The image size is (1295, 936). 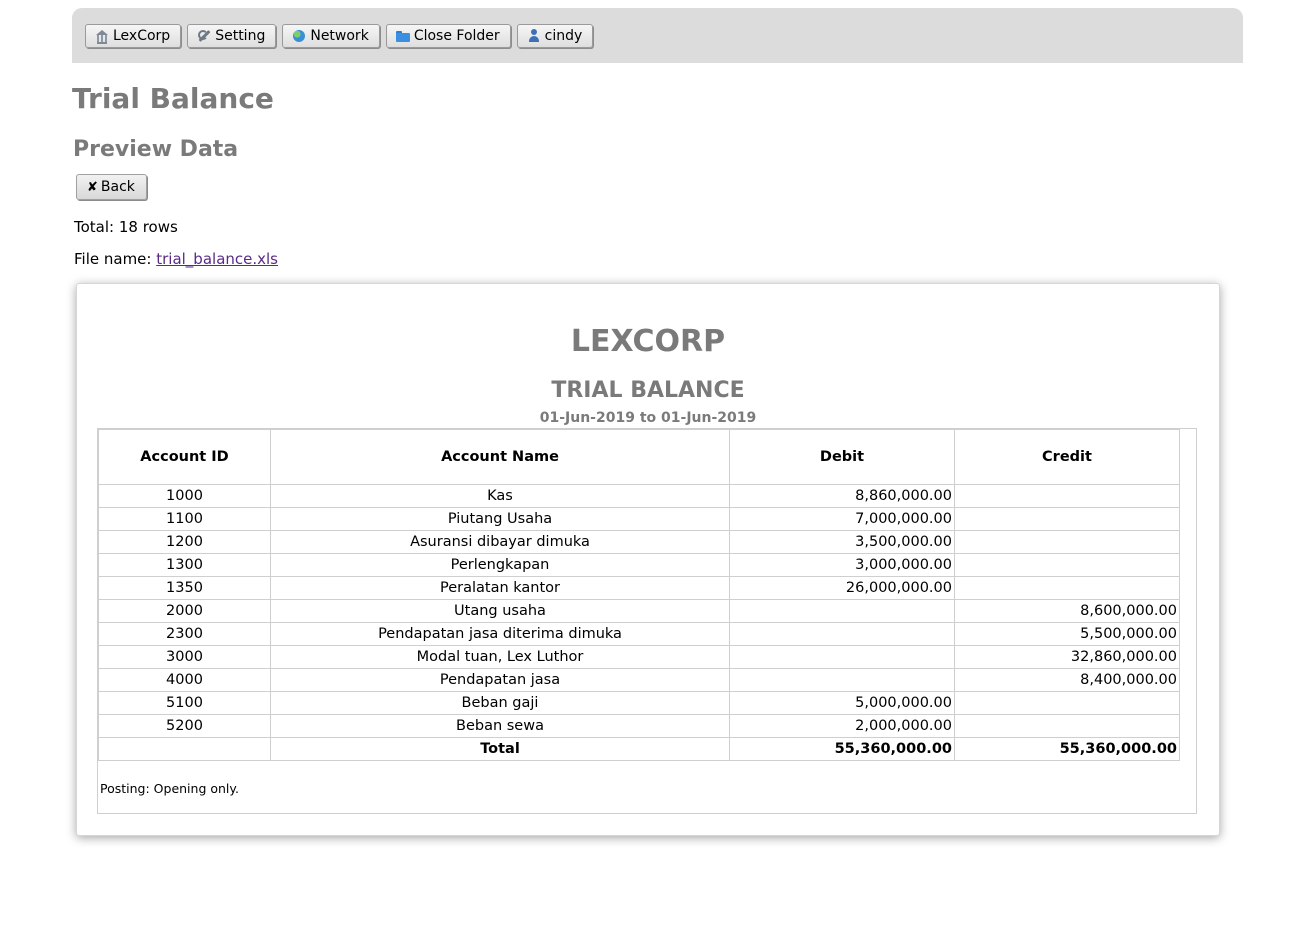 I want to click on table-row: 1200 Asuransi dibayar dimuka 3,500,000.00, so click(x=639, y=542).